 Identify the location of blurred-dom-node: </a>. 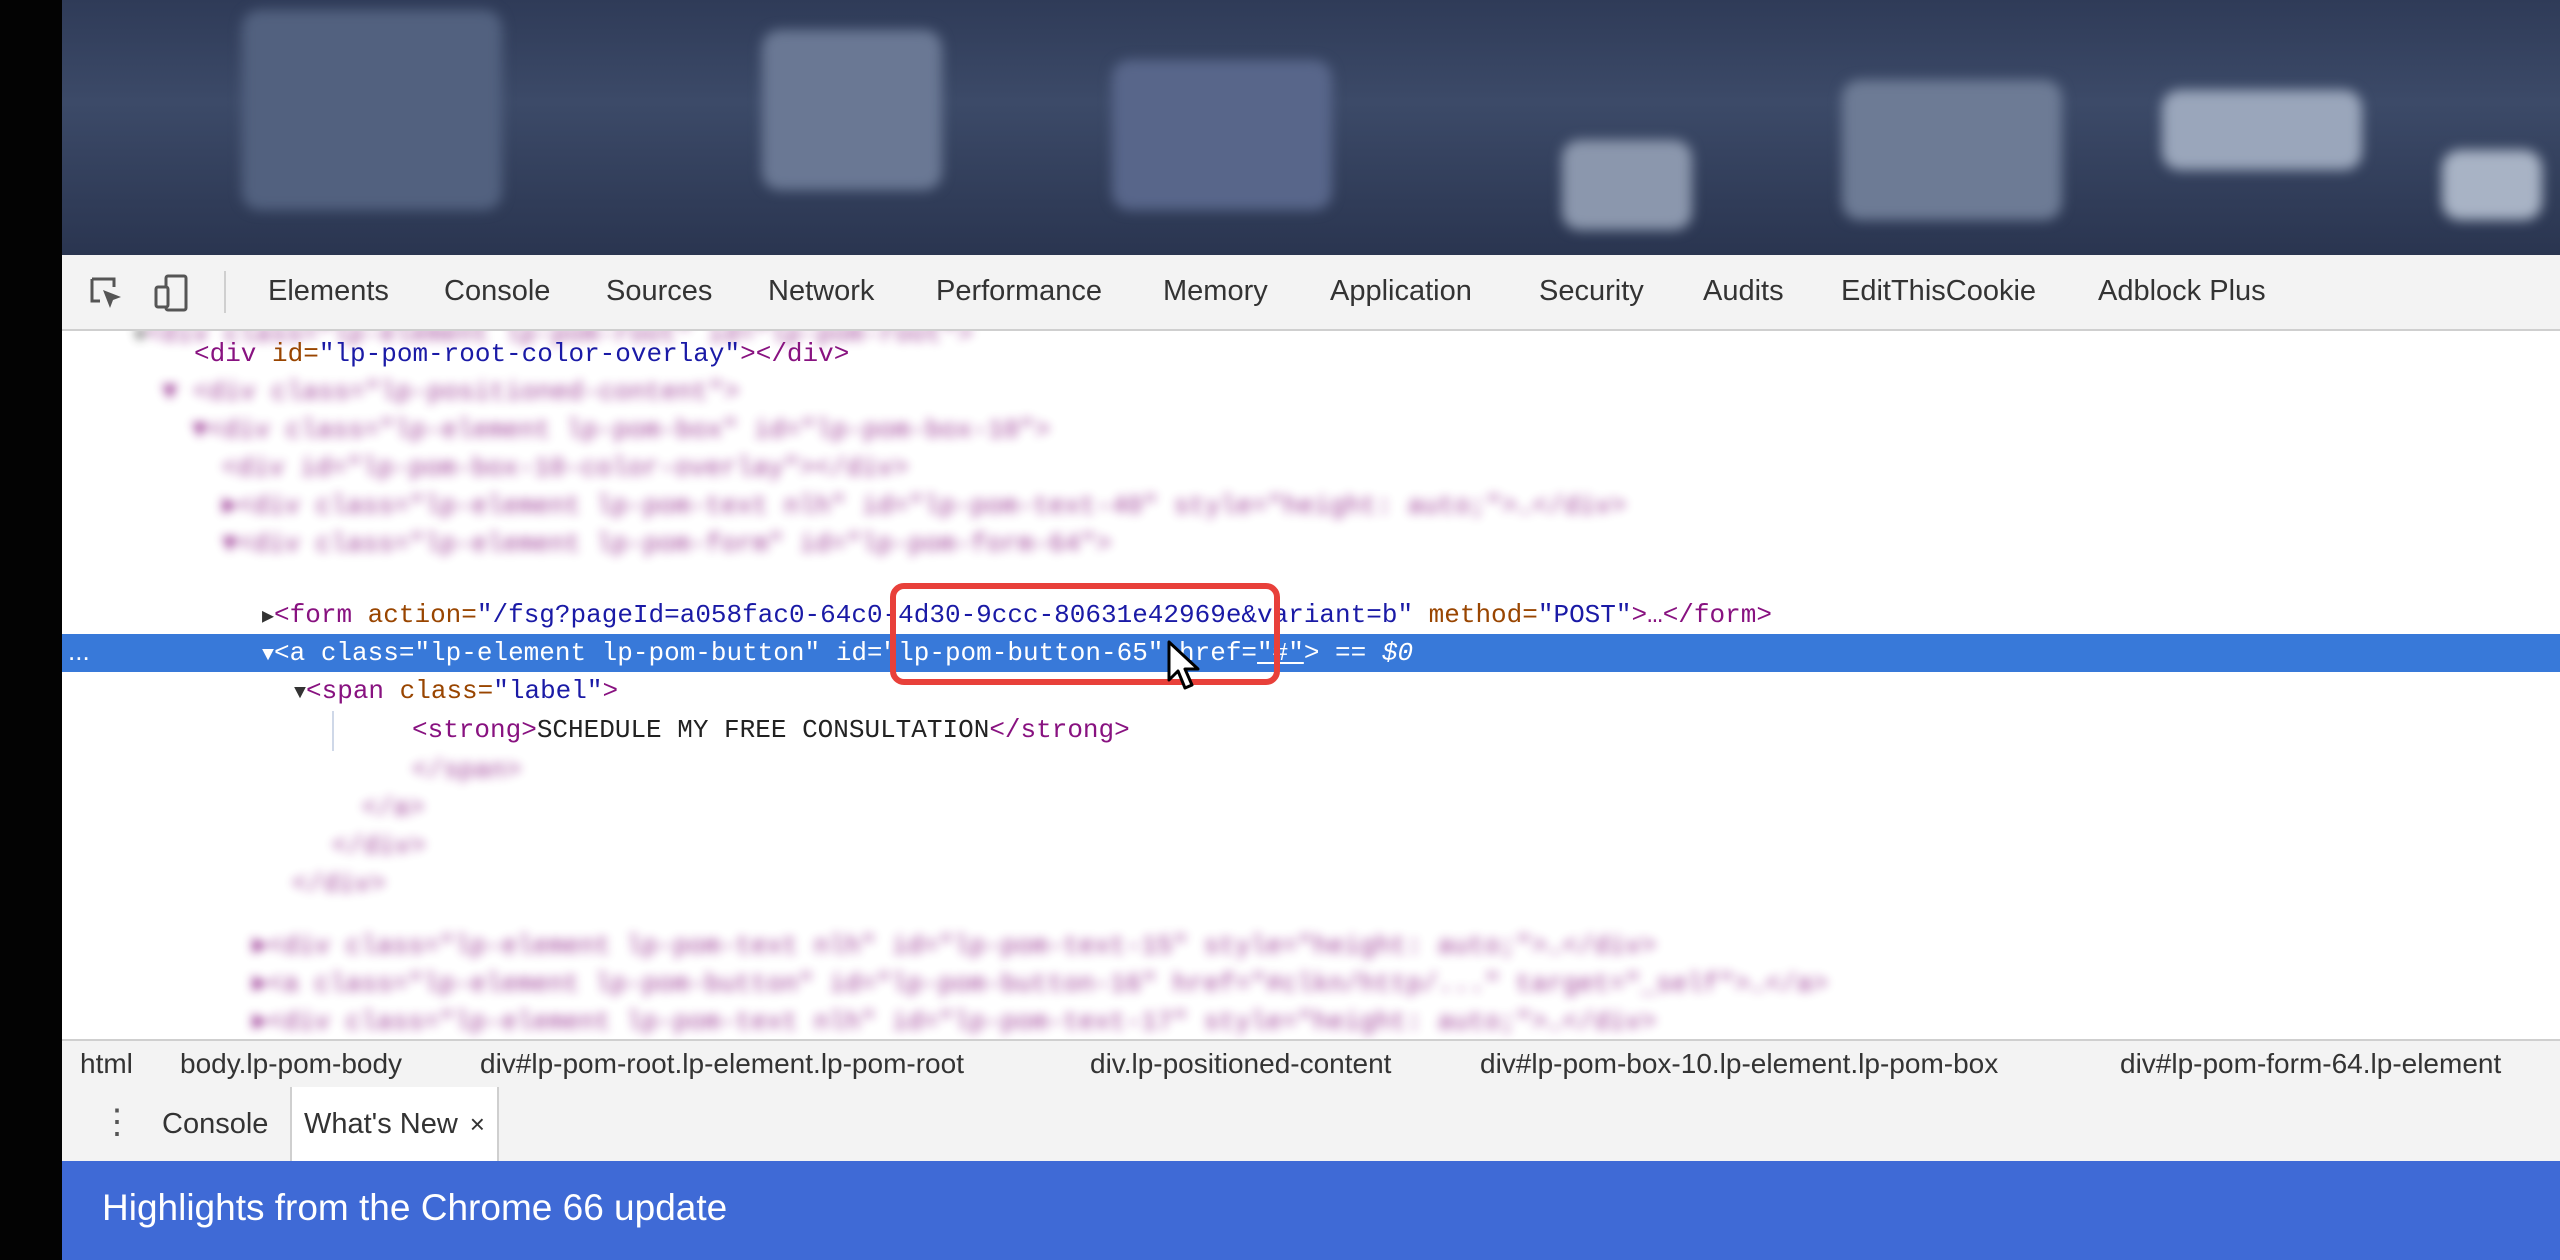
(393, 808).